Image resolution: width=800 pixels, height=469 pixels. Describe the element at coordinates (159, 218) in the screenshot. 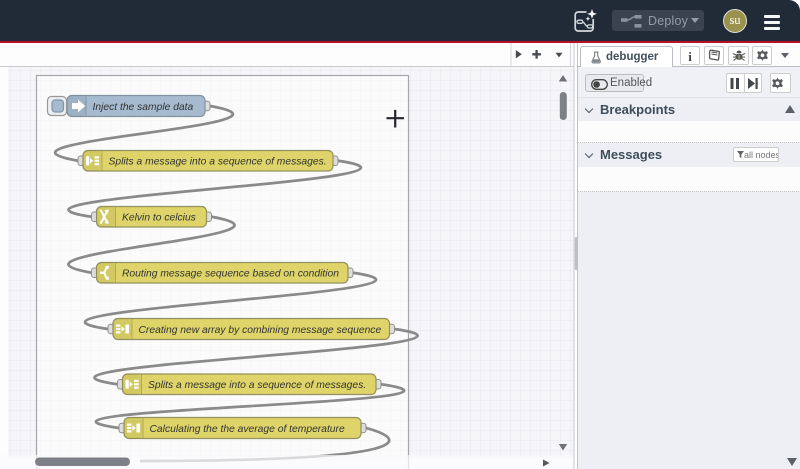

I see `svg-text: Kelvin to celcius` at that location.